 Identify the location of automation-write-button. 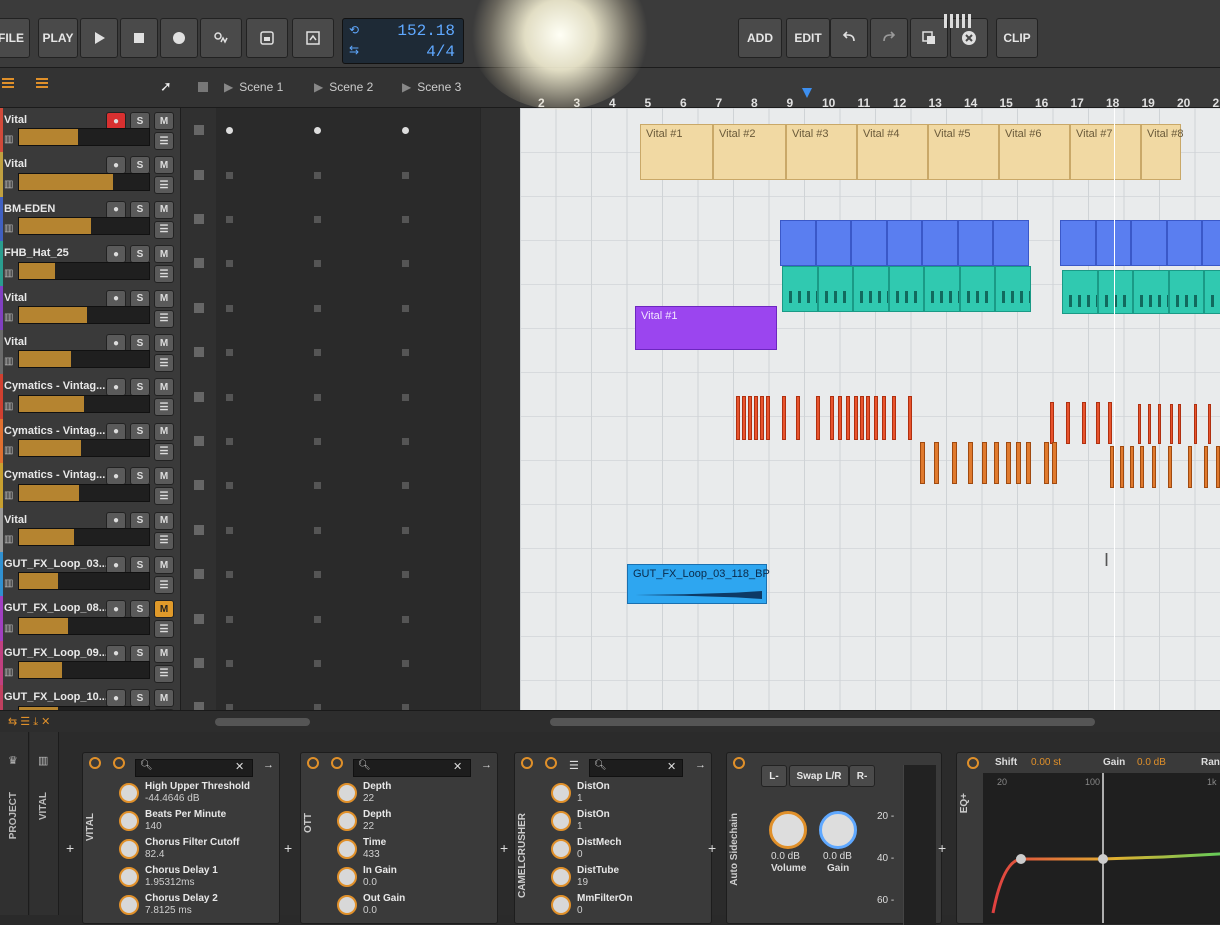
(221, 38).